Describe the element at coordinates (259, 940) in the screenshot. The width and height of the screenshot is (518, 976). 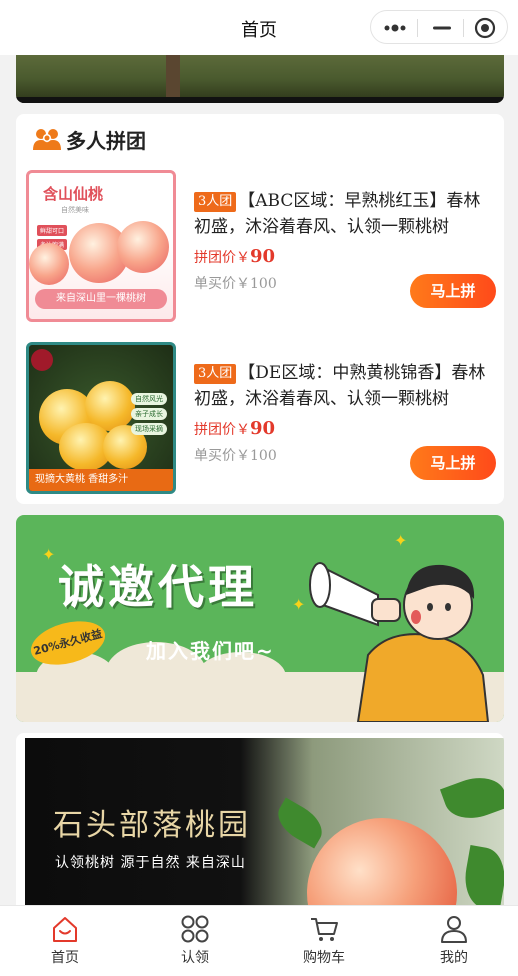
I see `bottom-tab-bar: 首页 认领 购物车 我的` at that location.